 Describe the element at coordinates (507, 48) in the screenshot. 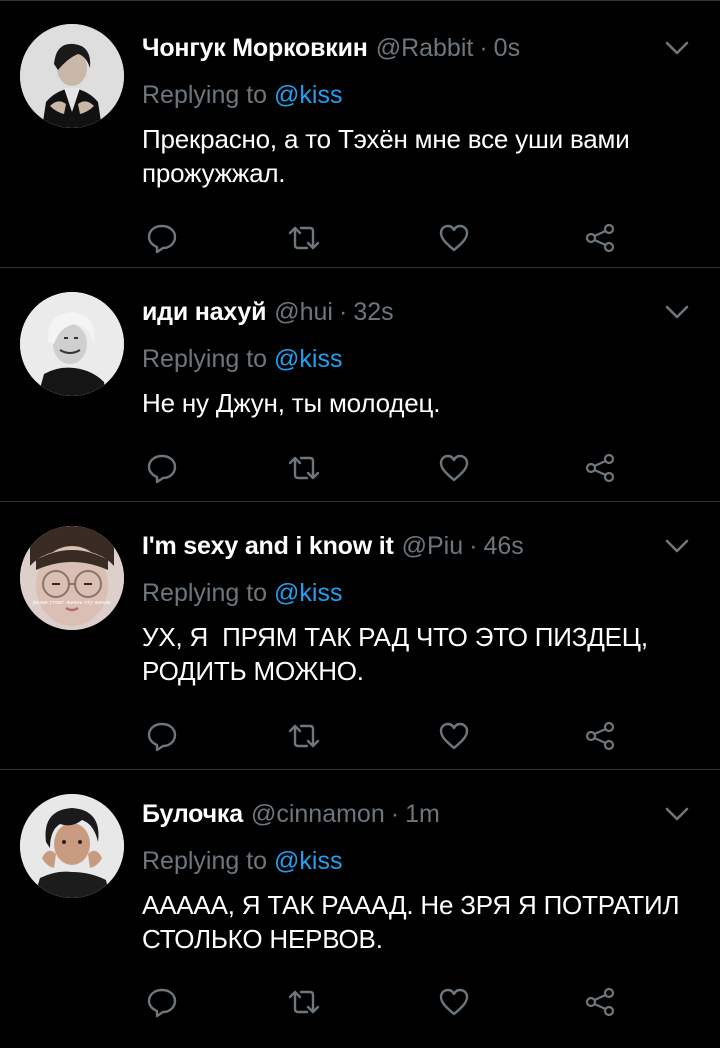

I see `timestamp: 0s` at that location.